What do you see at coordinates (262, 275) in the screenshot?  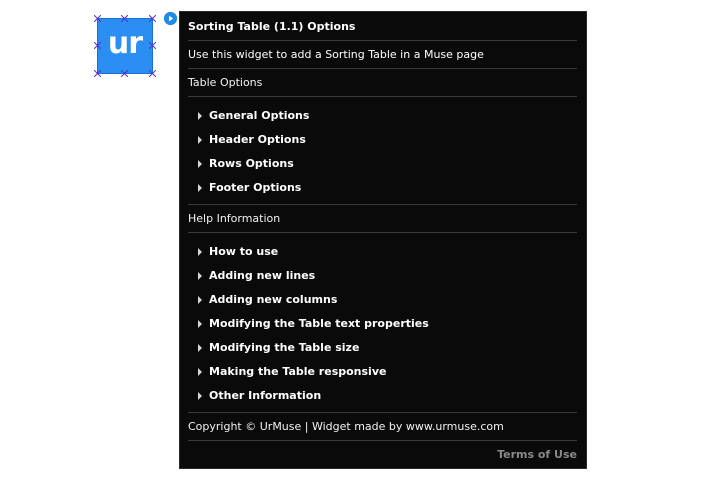 I see `menu-item-label: Adding new lines` at bounding box center [262, 275].